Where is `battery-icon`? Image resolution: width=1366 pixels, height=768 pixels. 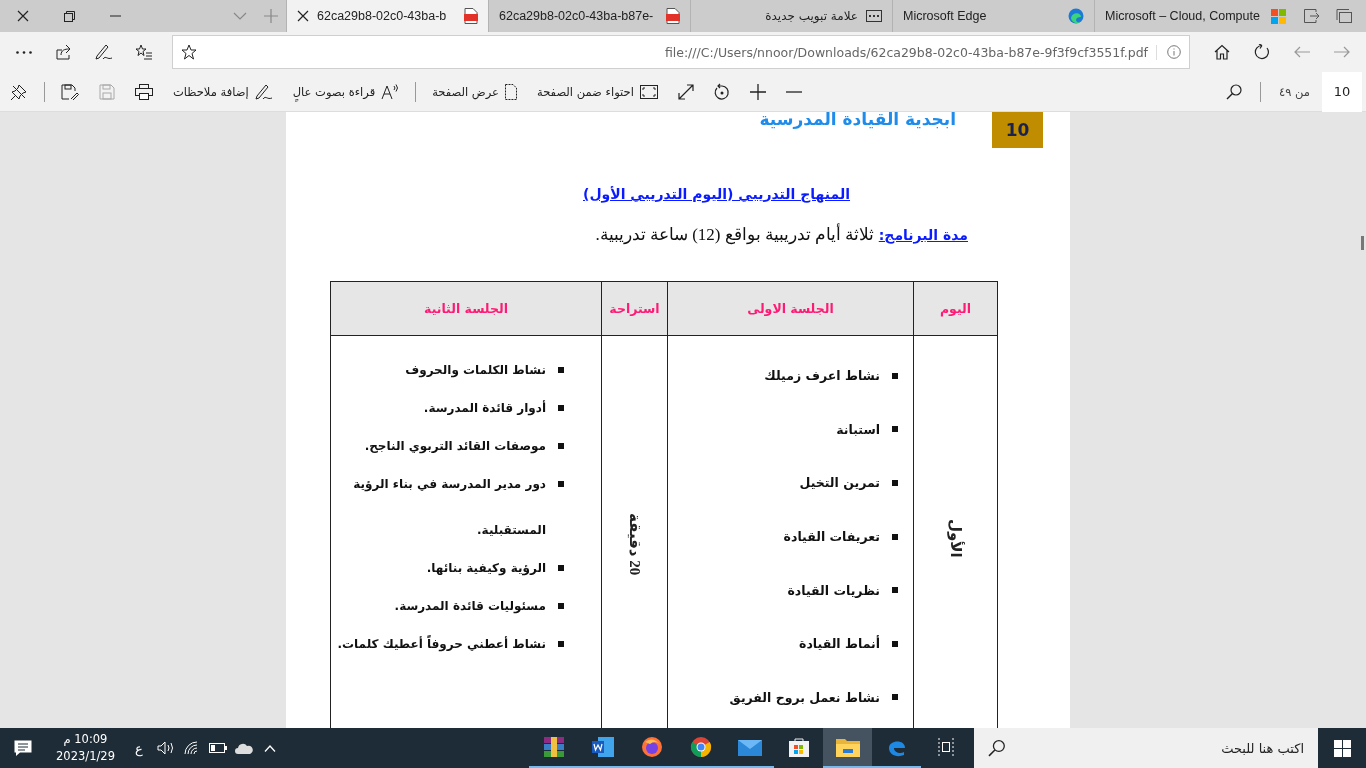
battery-icon is located at coordinates (217, 748).